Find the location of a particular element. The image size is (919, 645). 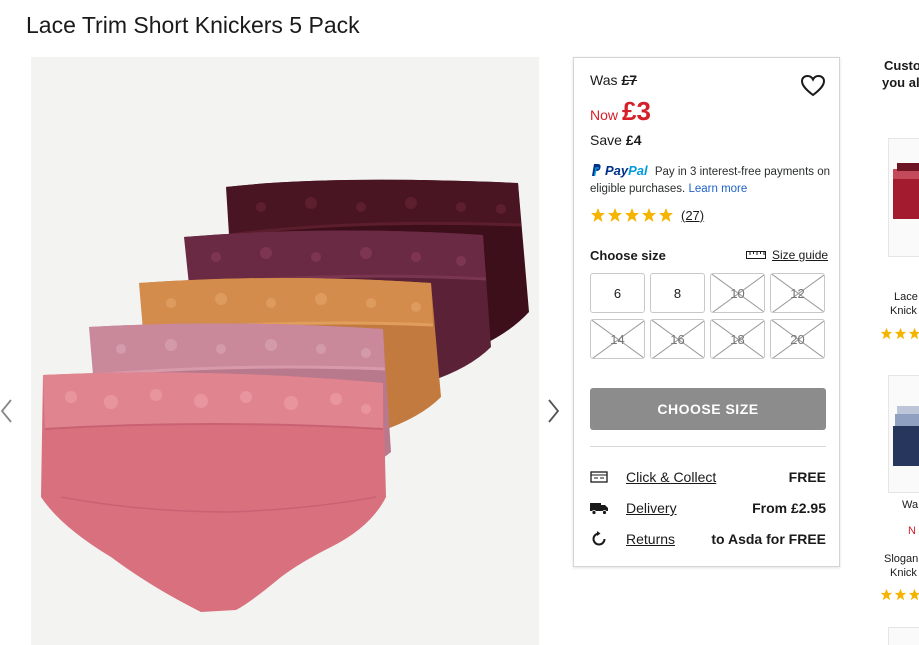

size-option-16: 16 is located at coordinates (677, 339).